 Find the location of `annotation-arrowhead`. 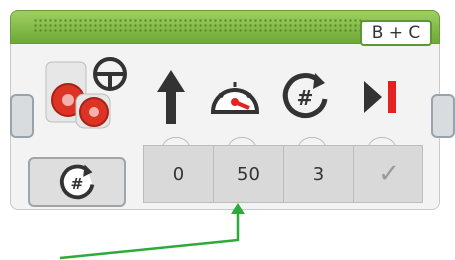

annotation-arrowhead is located at coordinates (238, 208).